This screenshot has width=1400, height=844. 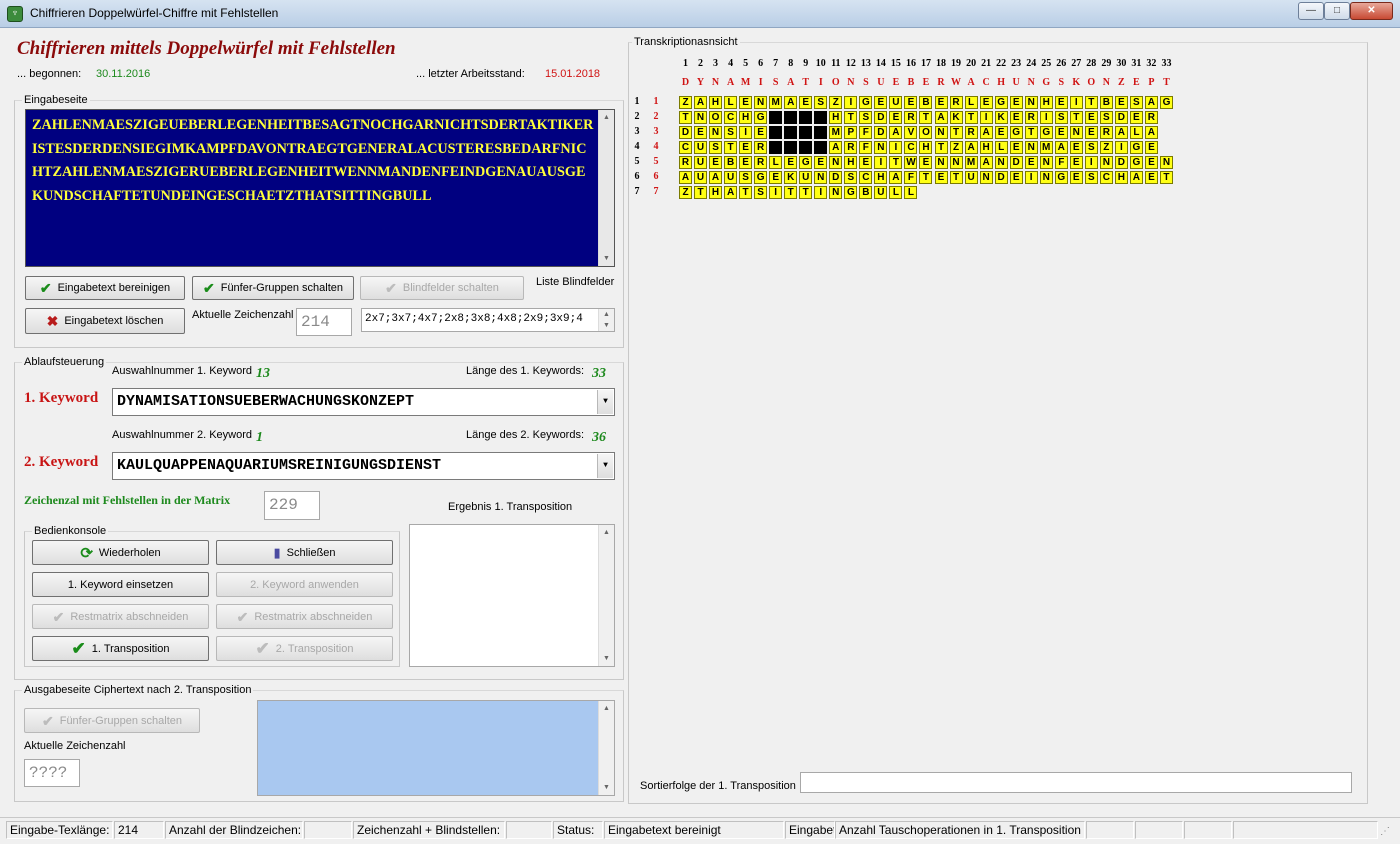 What do you see at coordinates (70, 531) in the screenshot?
I see `console-group-label: Bedienkonsole` at bounding box center [70, 531].